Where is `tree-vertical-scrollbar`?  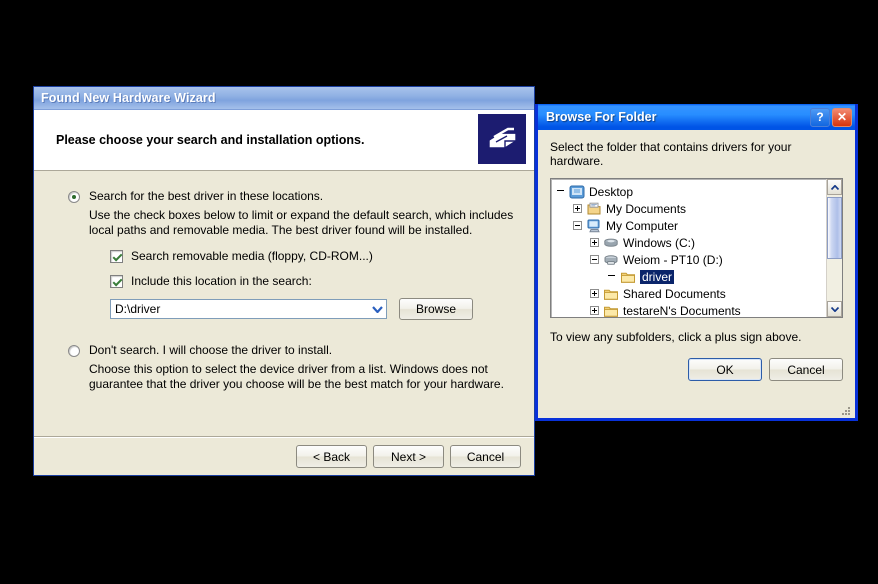 tree-vertical-scrollbar is located at coordinates (834, 248).